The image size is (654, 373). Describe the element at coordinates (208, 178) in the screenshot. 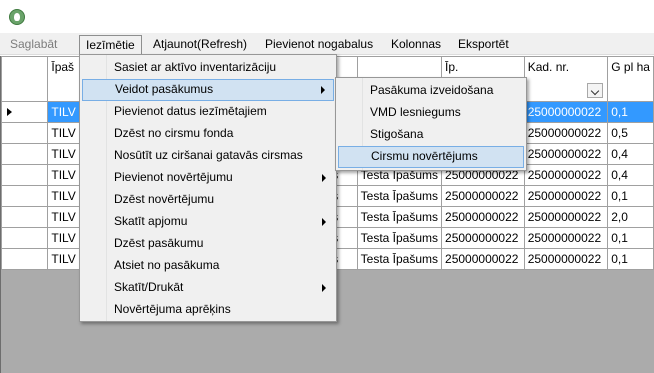

I see `menu-item-pievienot-novertejumu: Pievienot novērtējumu` at that location.